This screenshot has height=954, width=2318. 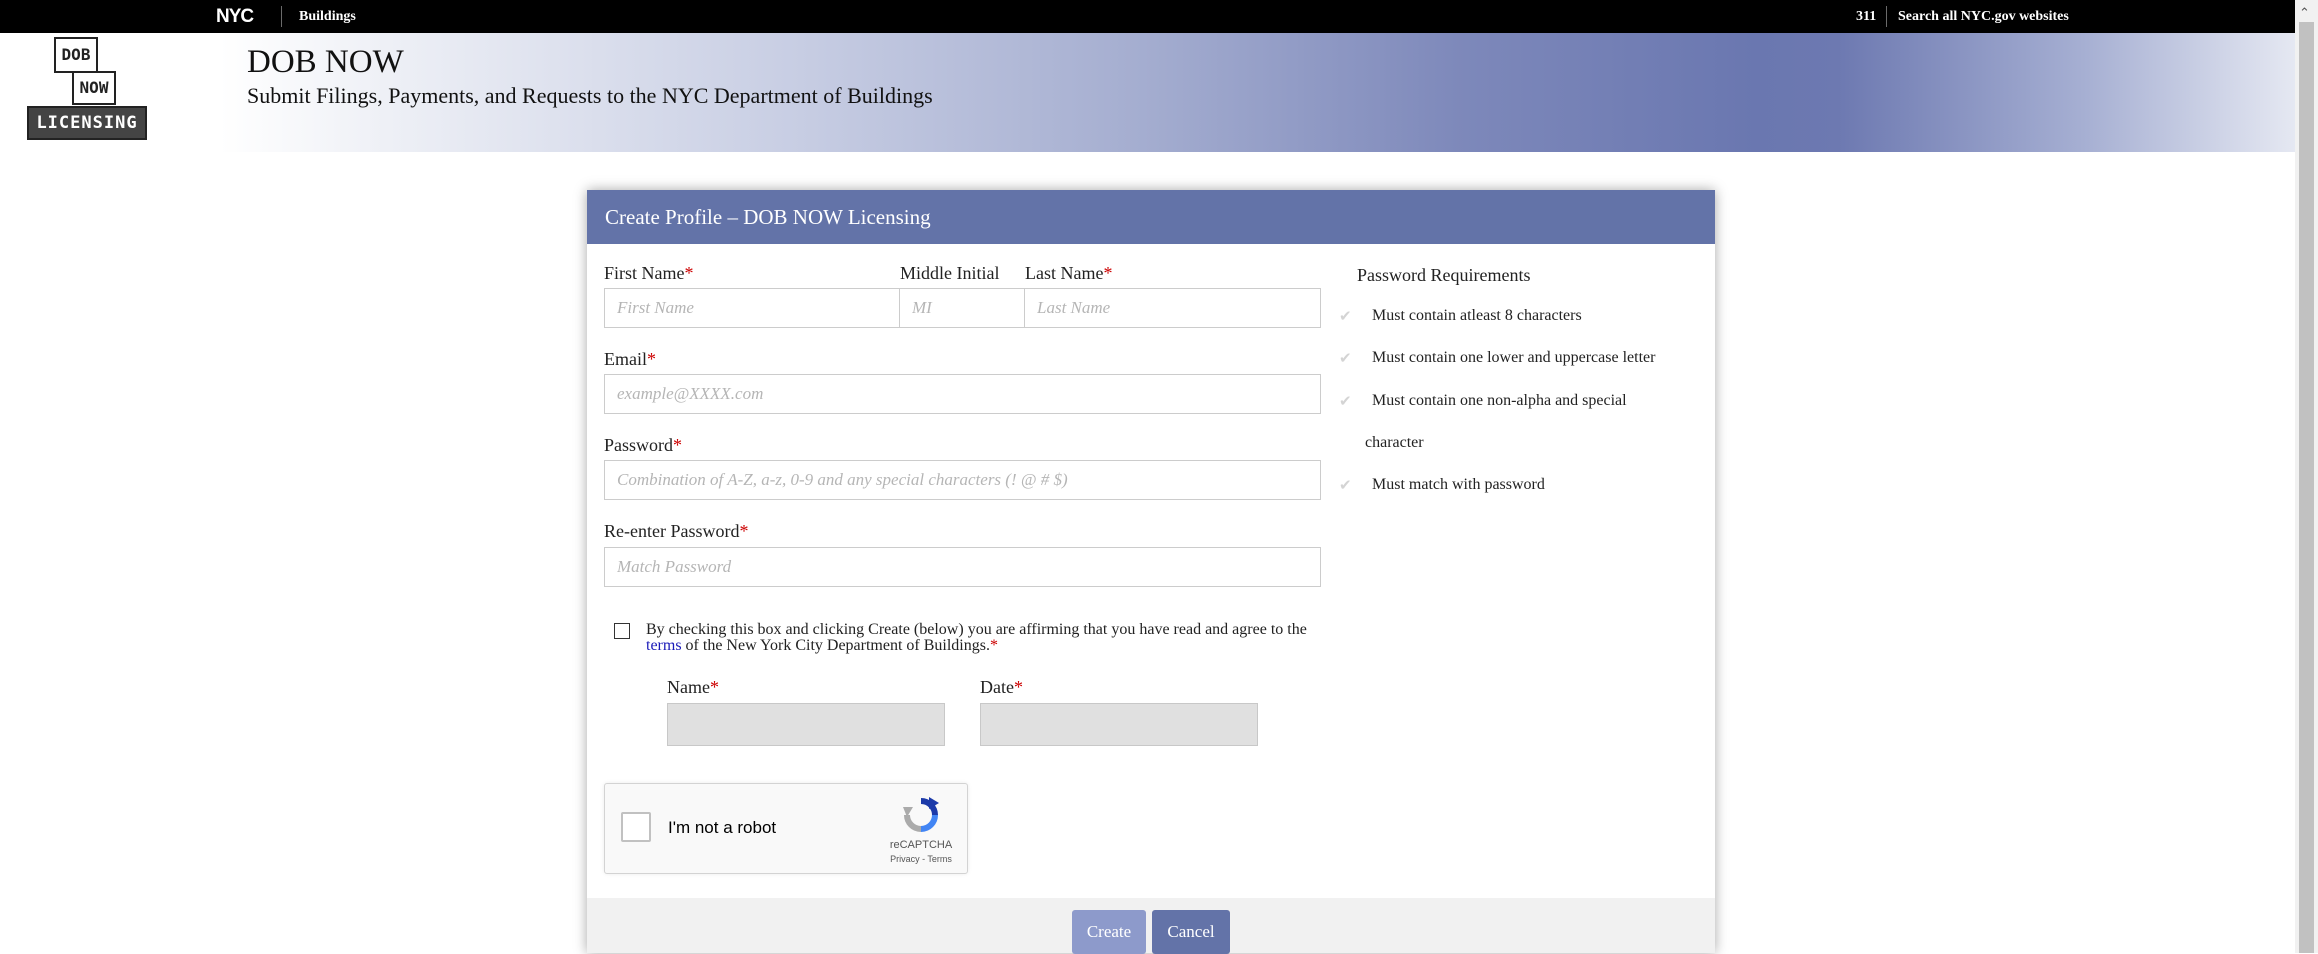 What do you see at coordinates (768, 217) in the screenshot?
I see `card-title: Create Profile – DOB NOW Licensing` at bounding box center [768, 217].